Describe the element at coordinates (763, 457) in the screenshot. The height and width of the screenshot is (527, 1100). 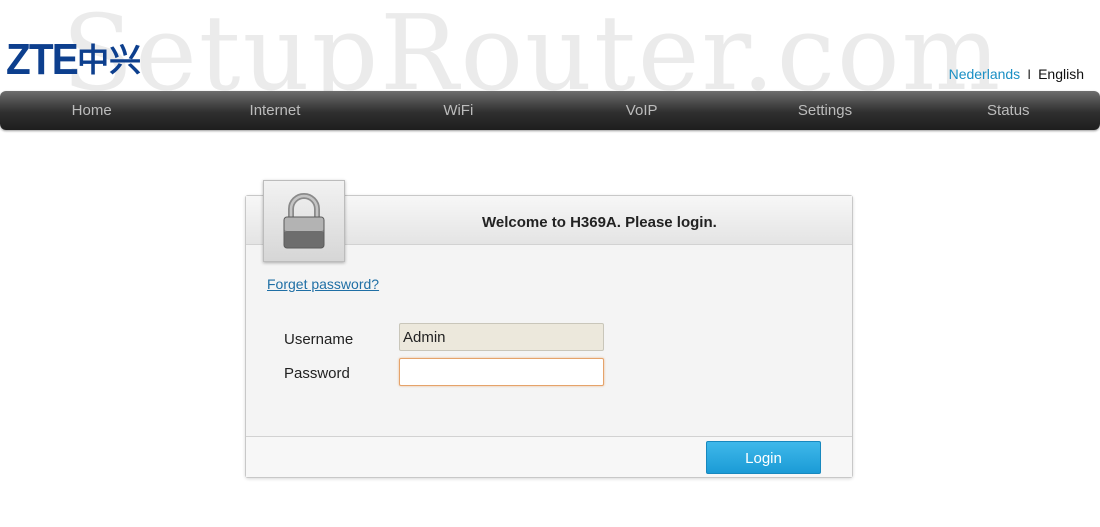
I see `login-button: Login` at that location.